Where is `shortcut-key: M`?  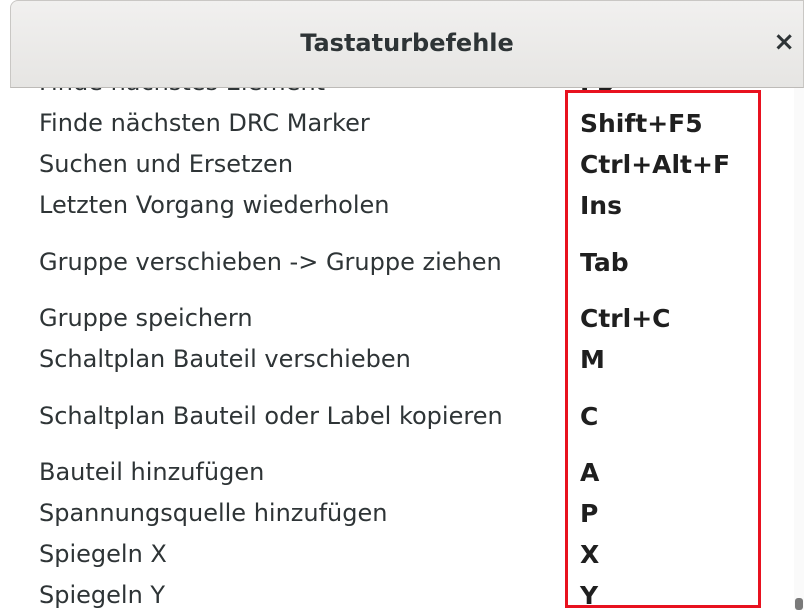
shortcut-key: M is located at coordinates (592, 359).